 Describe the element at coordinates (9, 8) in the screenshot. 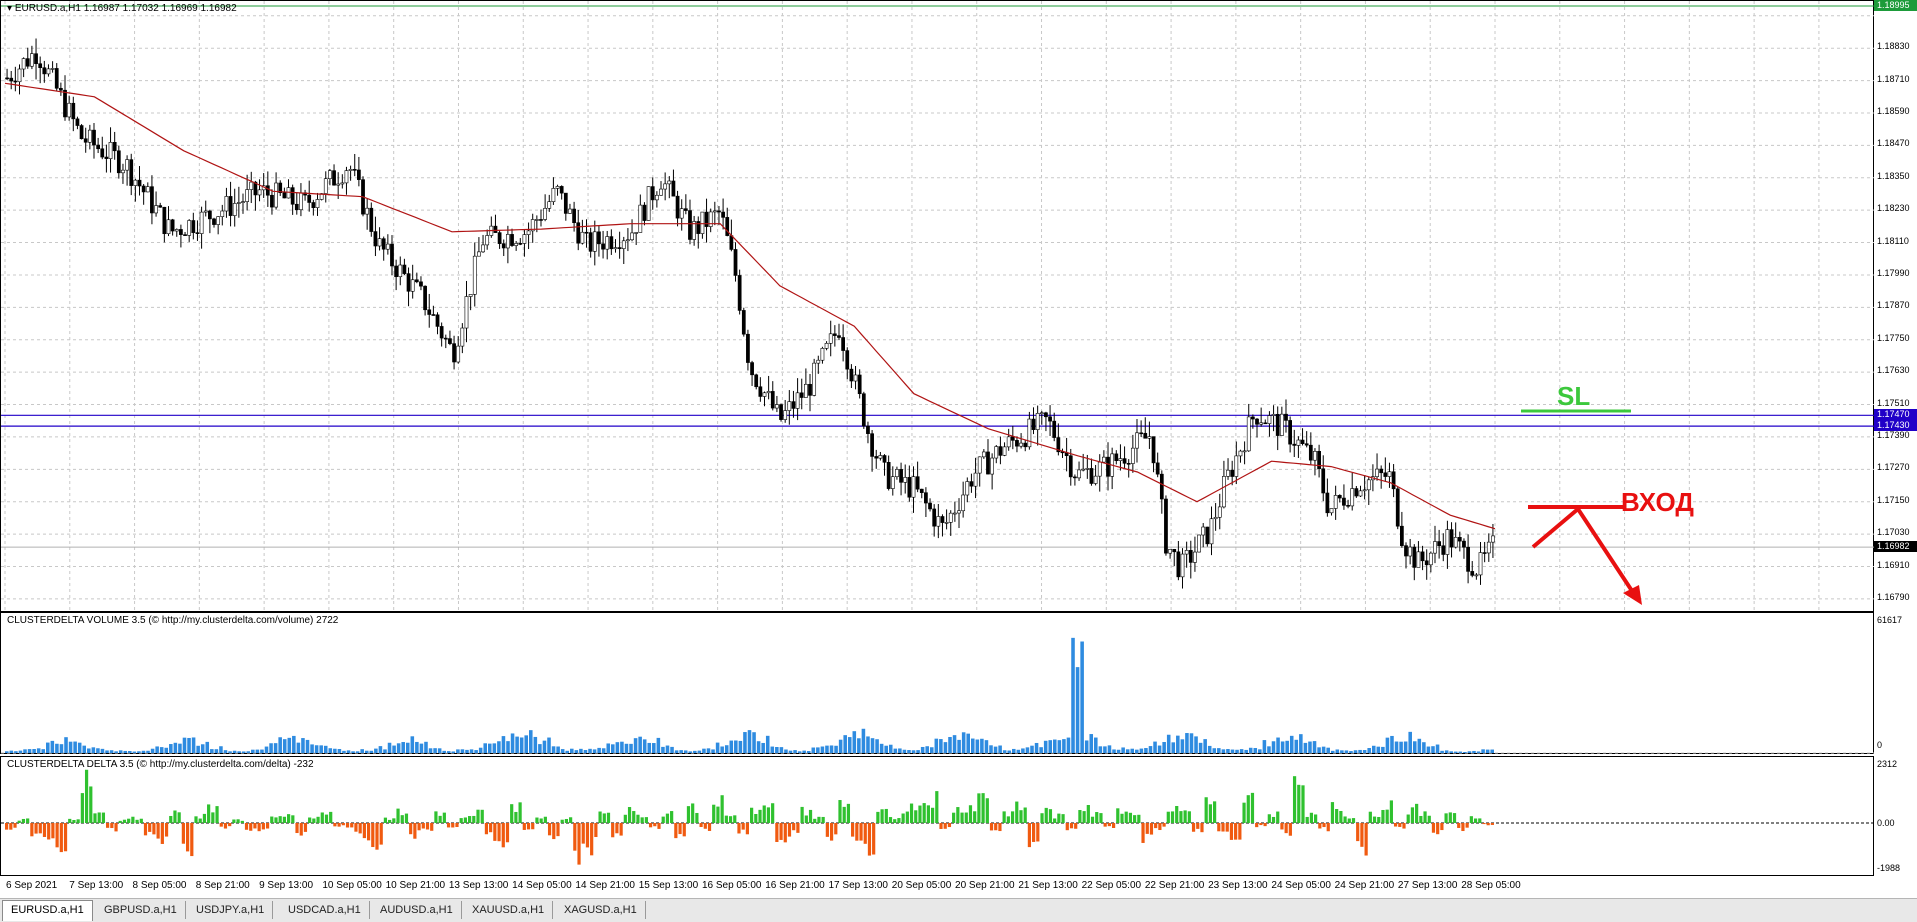

I see `collapse-triangle-icon: ▾` at that location.